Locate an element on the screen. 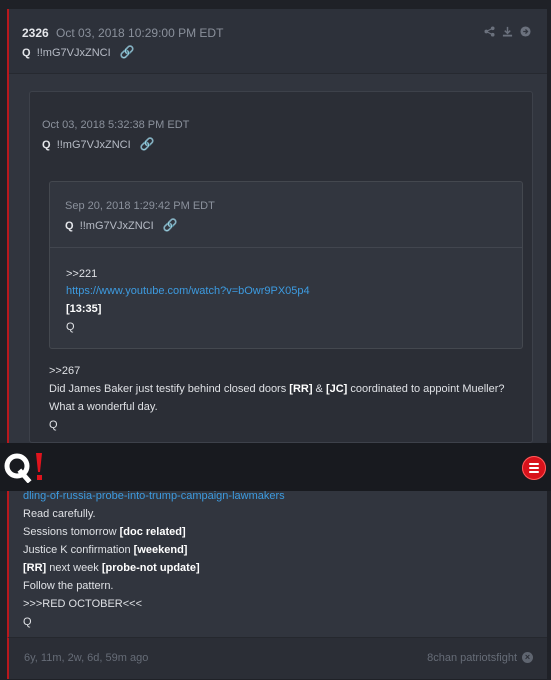 The height and width of the screenshot is (680, 551). quote2-author: Q !!mG7VJxZNCI 🔗 is located at coordinates (121, 225).